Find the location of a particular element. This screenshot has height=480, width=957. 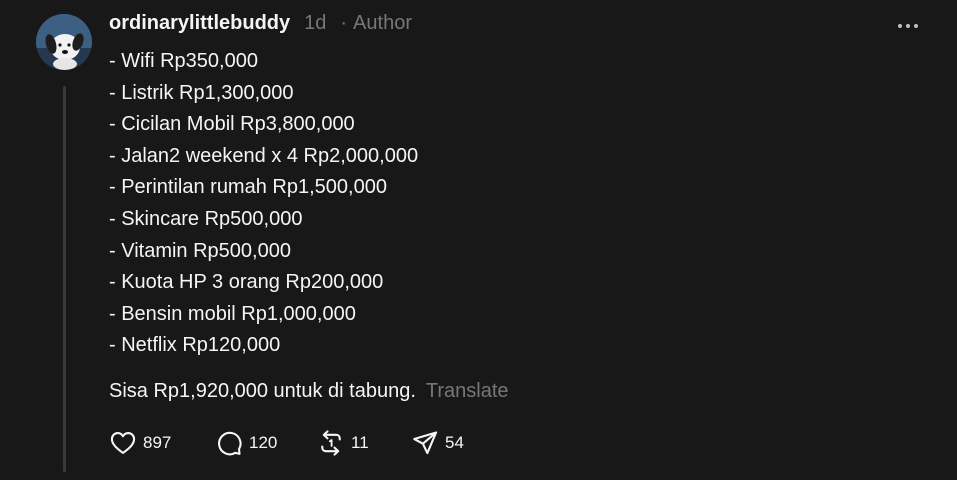

translate-link: Translate is located at coordinates (467, 391).